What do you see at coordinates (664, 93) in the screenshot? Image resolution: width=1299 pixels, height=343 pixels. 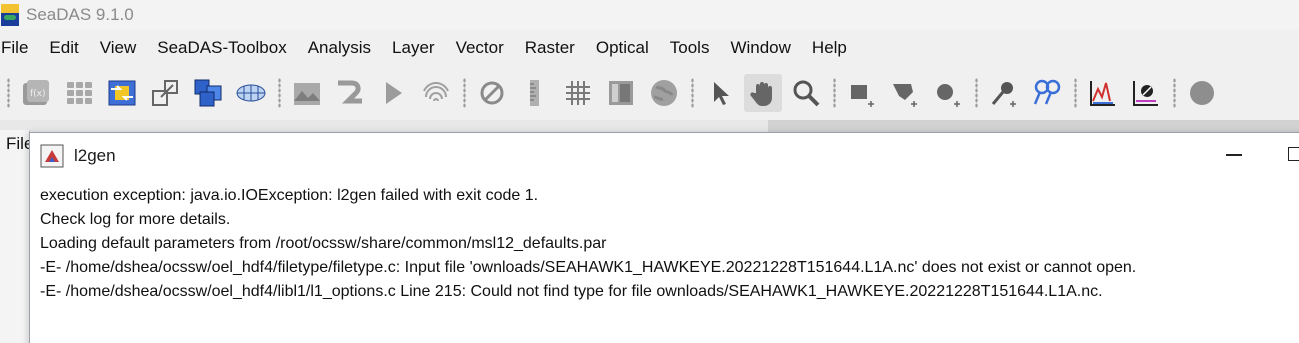 I see `world-icon` at bounding box center [664, 93].